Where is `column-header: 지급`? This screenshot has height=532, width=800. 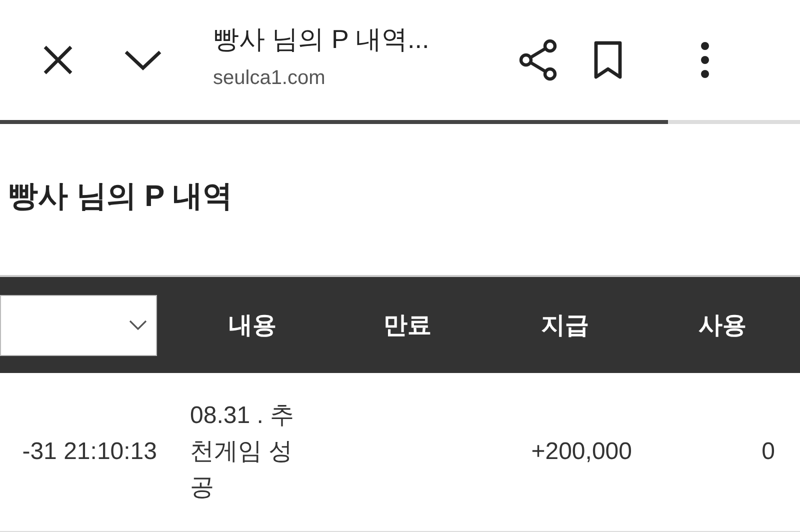
column-header: 지급 is located at coordinates (565, 326).